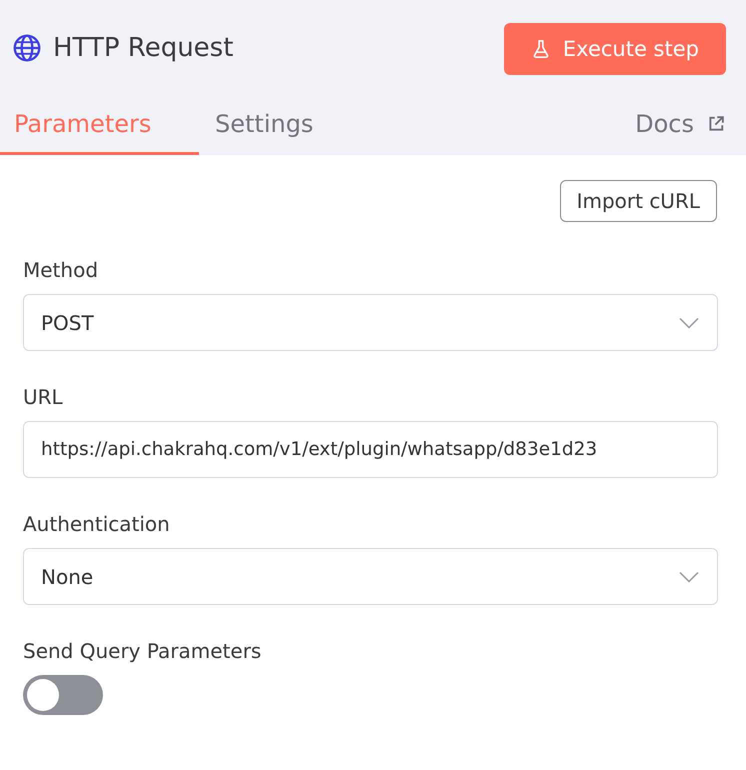 The height and width of the screenshot is (770, 746). What do you see at coordinates (370, 449) in the screenshot?
I see `url-field: https://api.chakrahq.com/v1/ext/plugin/whatsapp/d83e1d23` at bounding box center [370, 449].